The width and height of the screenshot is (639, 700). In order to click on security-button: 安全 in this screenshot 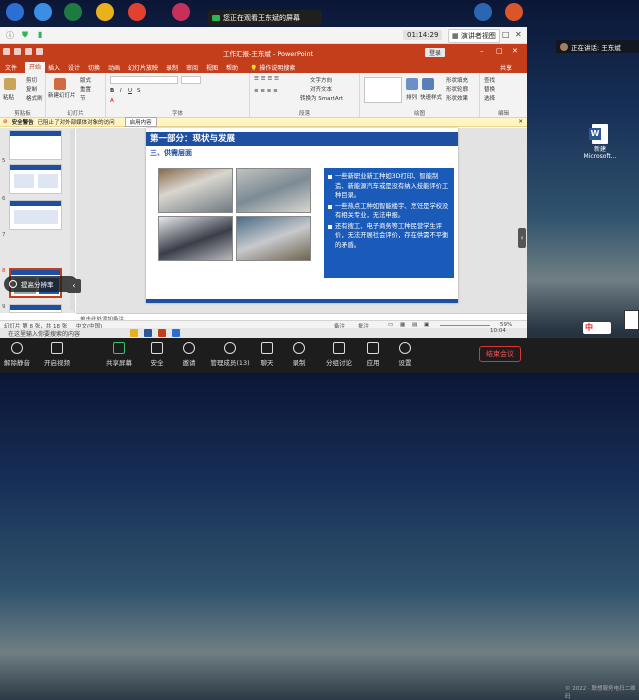, I will do `click(157, 354)`.